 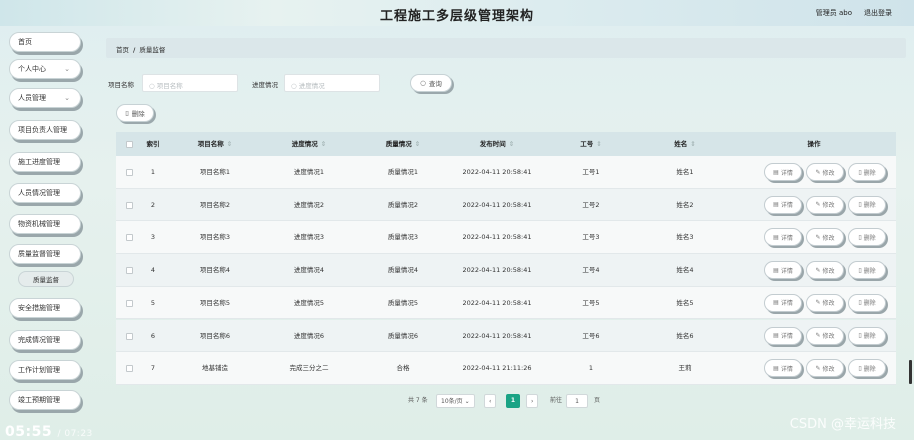 I want to click on edit-button-label: 修改, so click(x=828, y=271).